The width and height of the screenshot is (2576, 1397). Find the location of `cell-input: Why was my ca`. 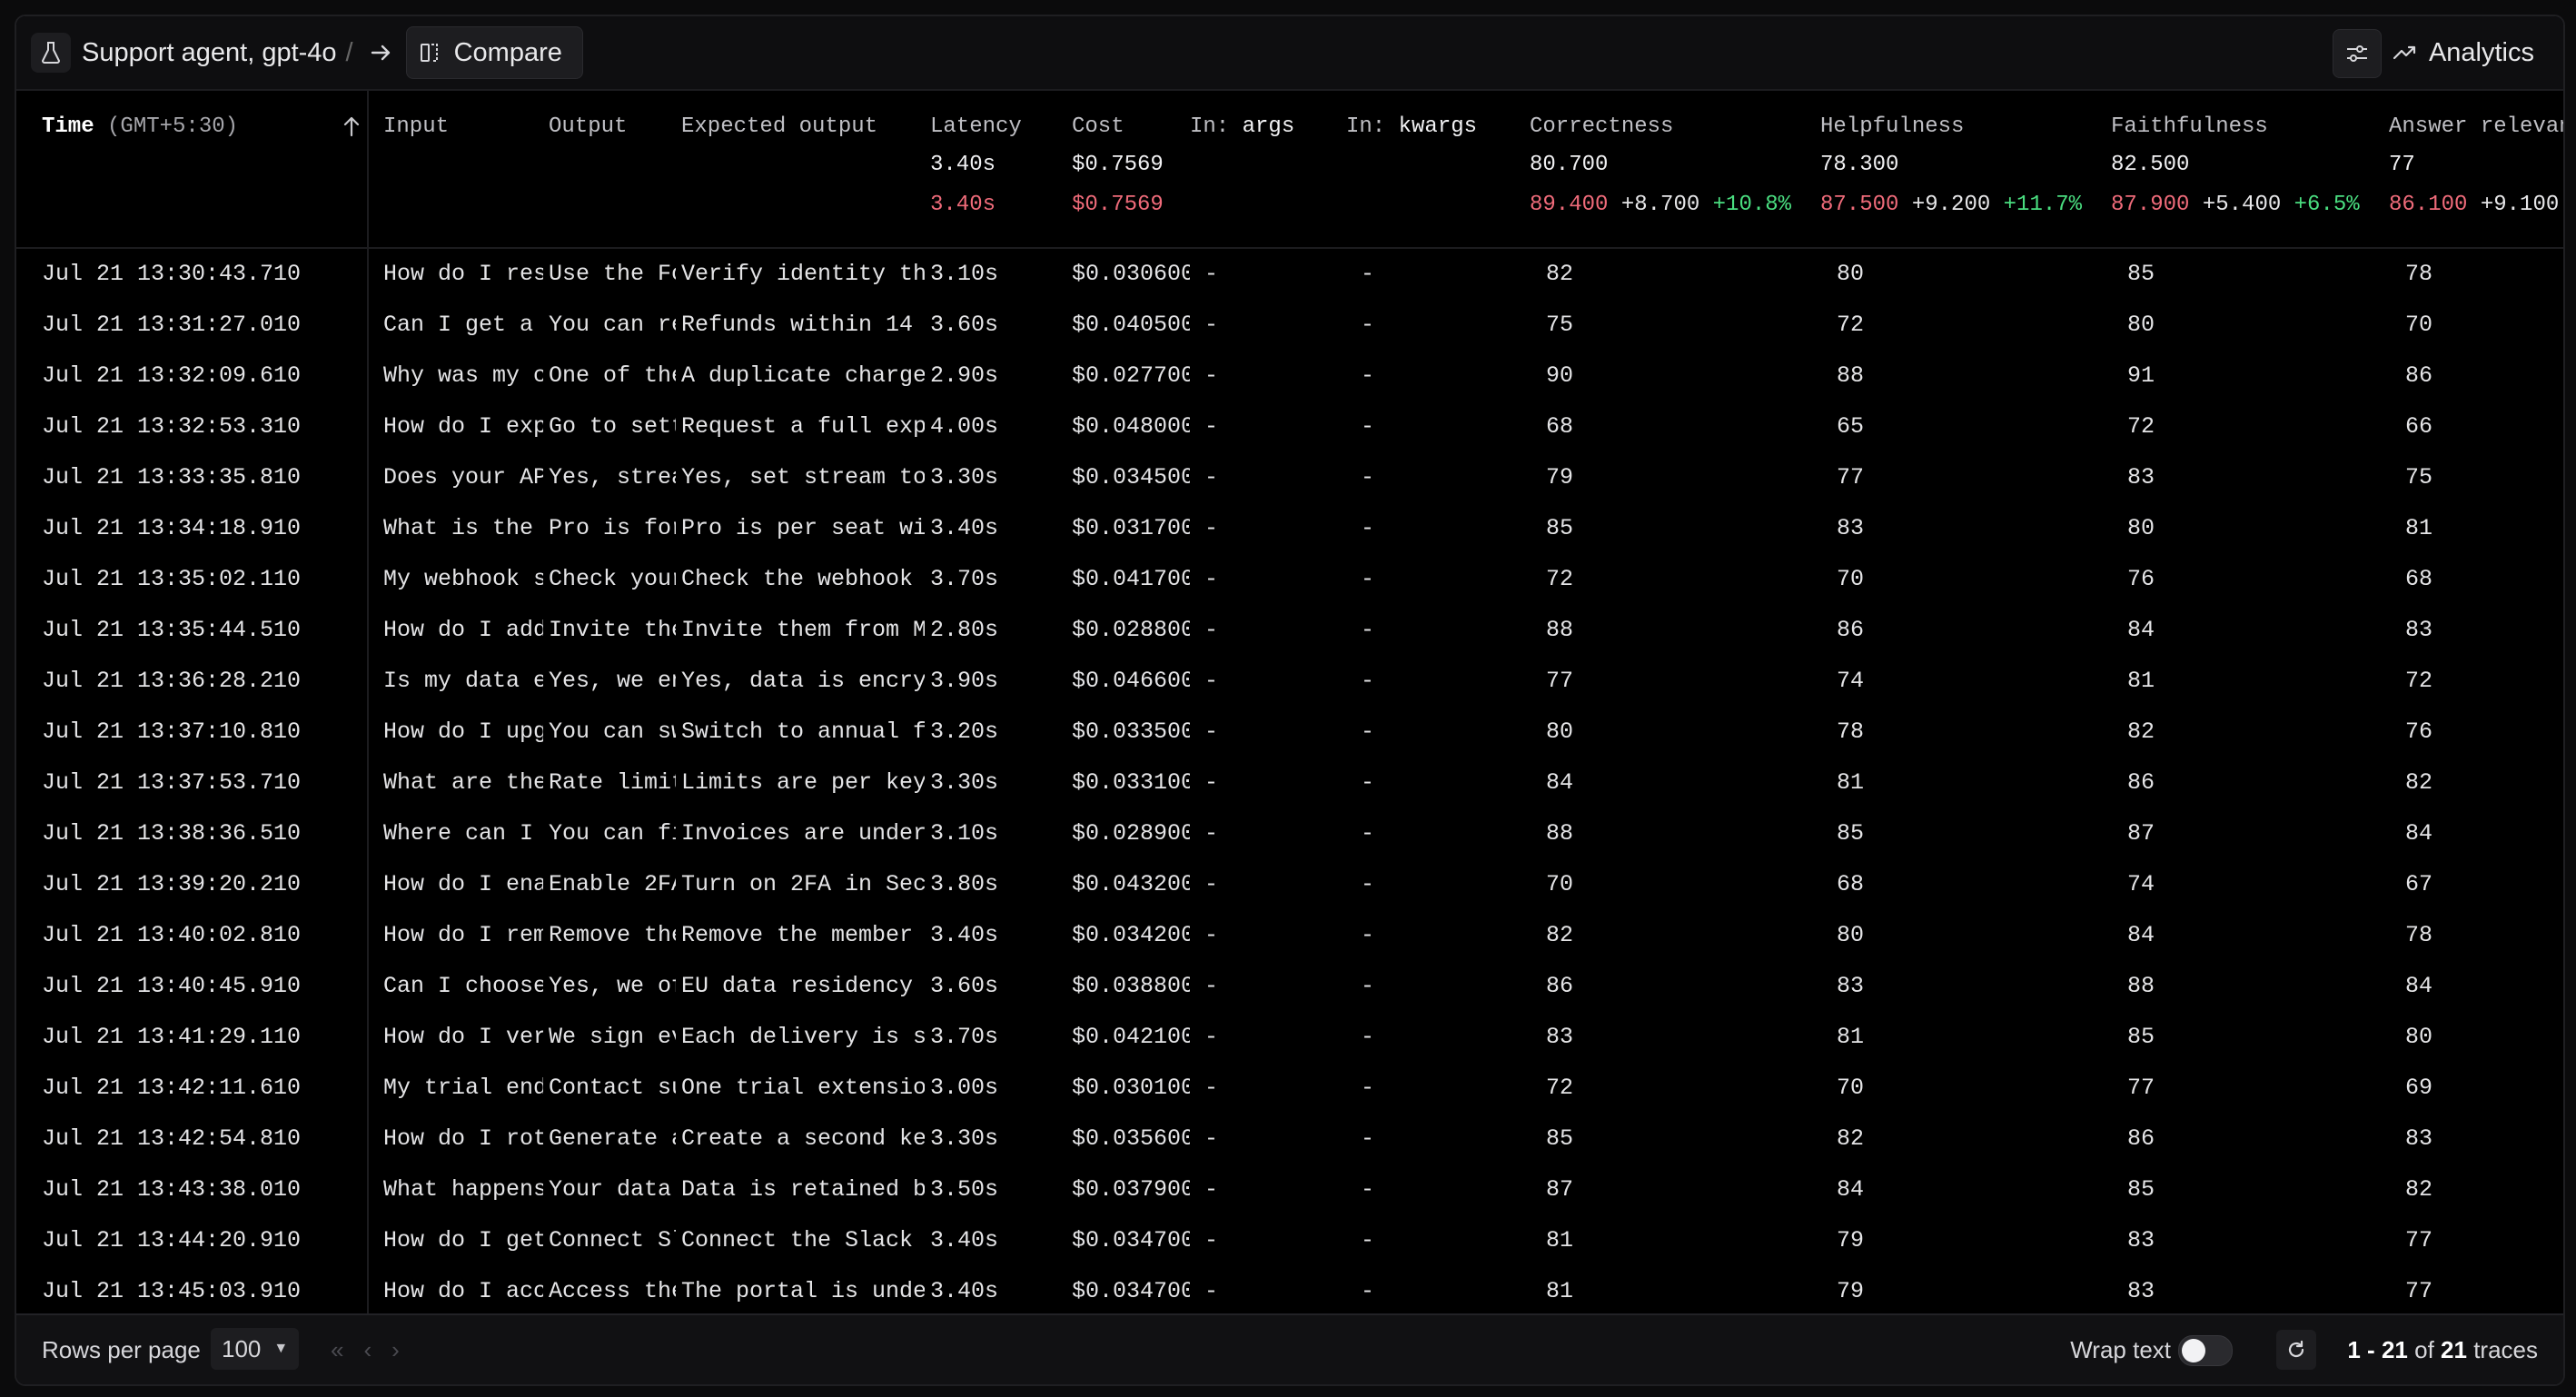

cell-input: Why was my ca is located at coordinates (463, 375).